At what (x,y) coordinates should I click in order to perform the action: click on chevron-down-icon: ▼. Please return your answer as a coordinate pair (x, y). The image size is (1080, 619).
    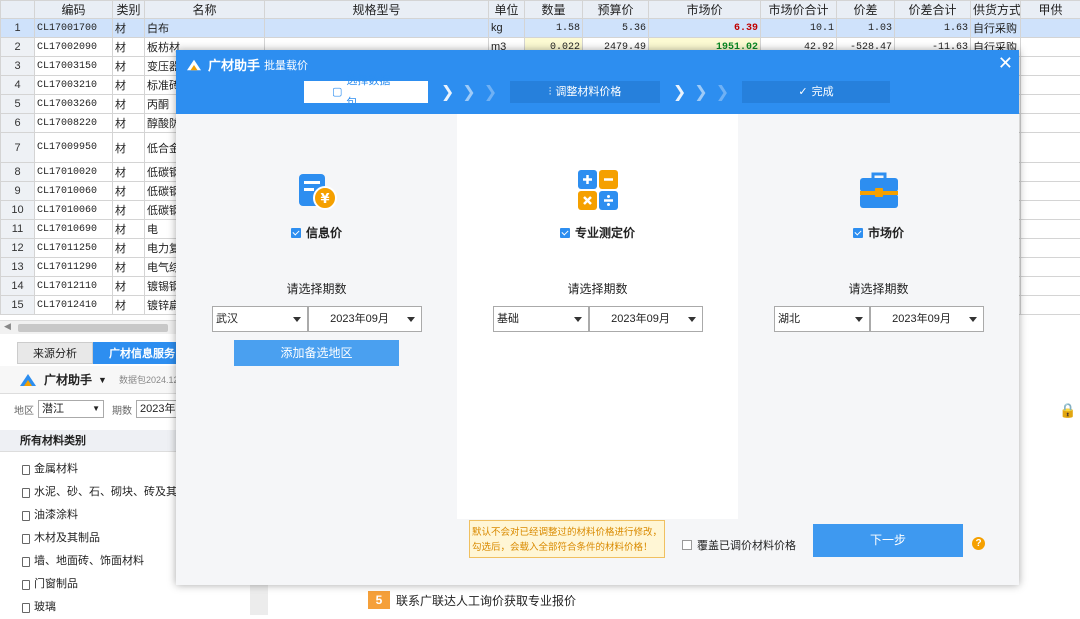
    Looking at the image, I should click on (102, 380).